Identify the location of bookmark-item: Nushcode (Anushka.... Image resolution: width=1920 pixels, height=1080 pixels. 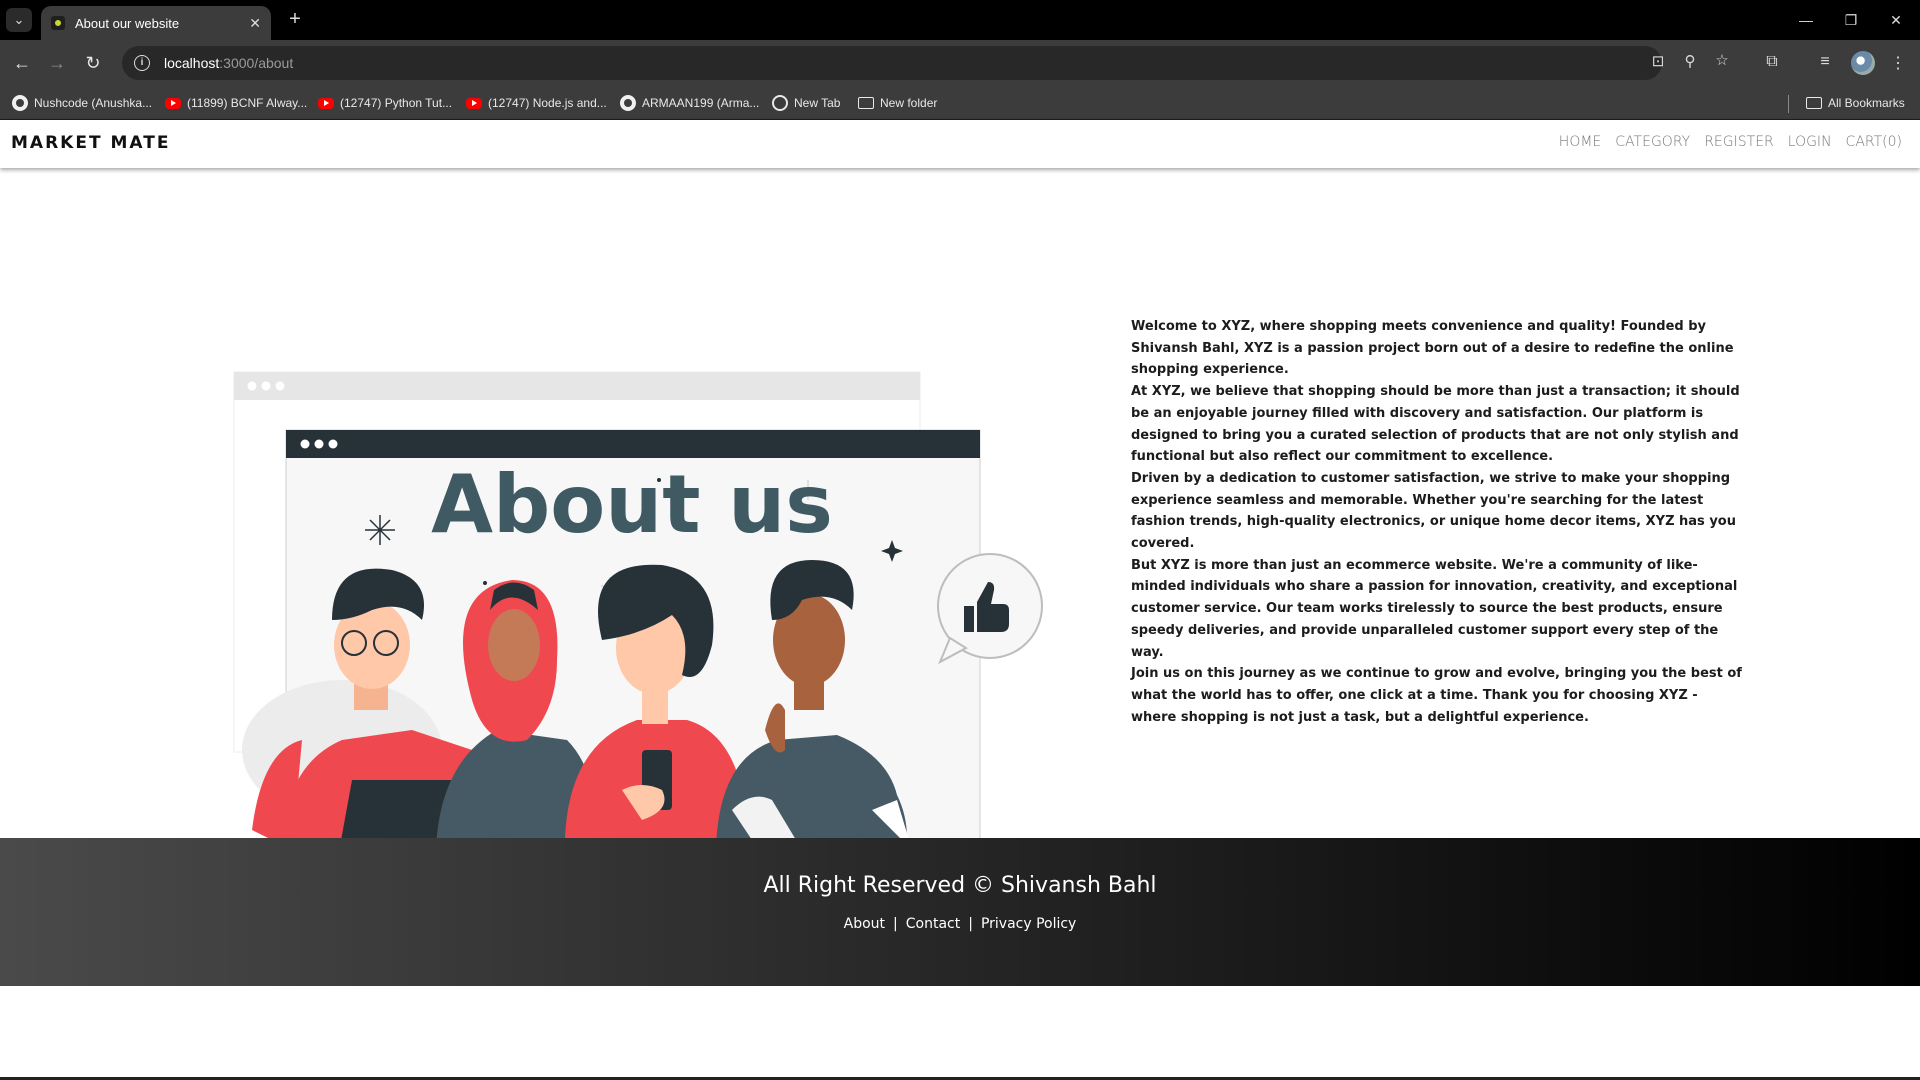
(82, 103).